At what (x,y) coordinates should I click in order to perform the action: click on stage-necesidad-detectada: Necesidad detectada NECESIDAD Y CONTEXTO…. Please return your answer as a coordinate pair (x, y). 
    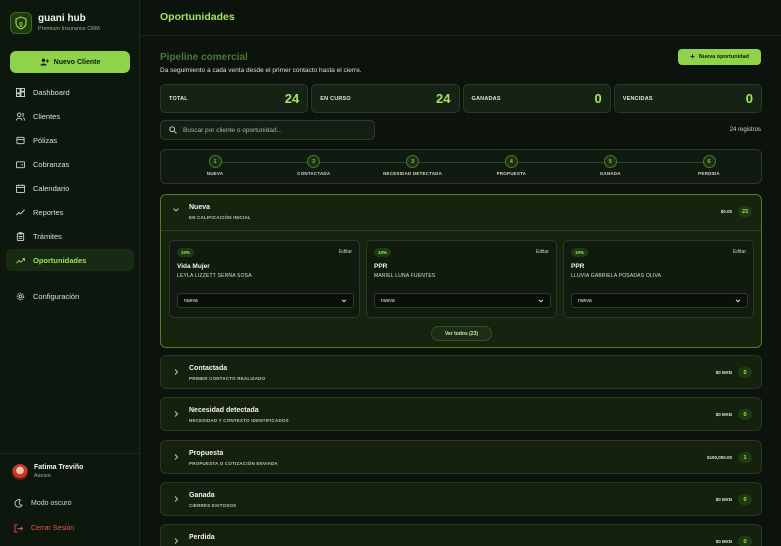
    Looking at the image, I should click on (461, 414).